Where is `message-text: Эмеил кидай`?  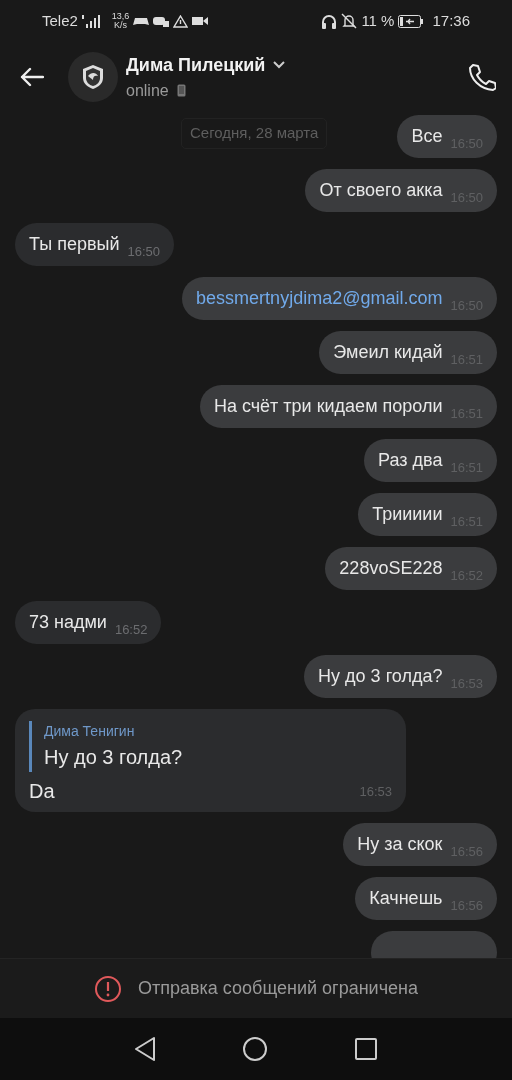
message-text: Эмеил кидай is located at coordinates (388, 352).